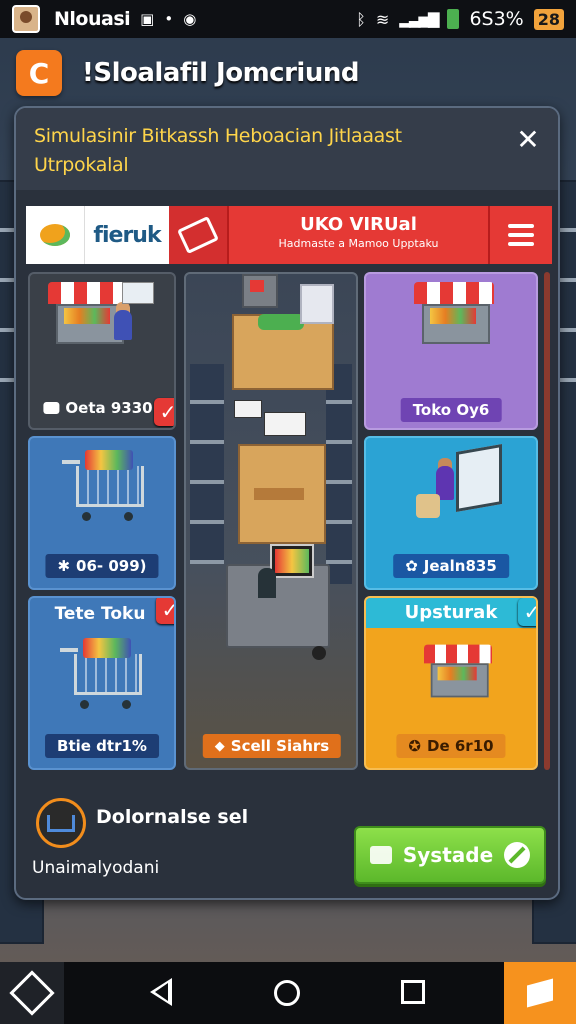 This screenshot has height=1024, width=576. Describe the element at coordinates (281, 322) in the screenshot. I see `vegetables-icon` at that location.